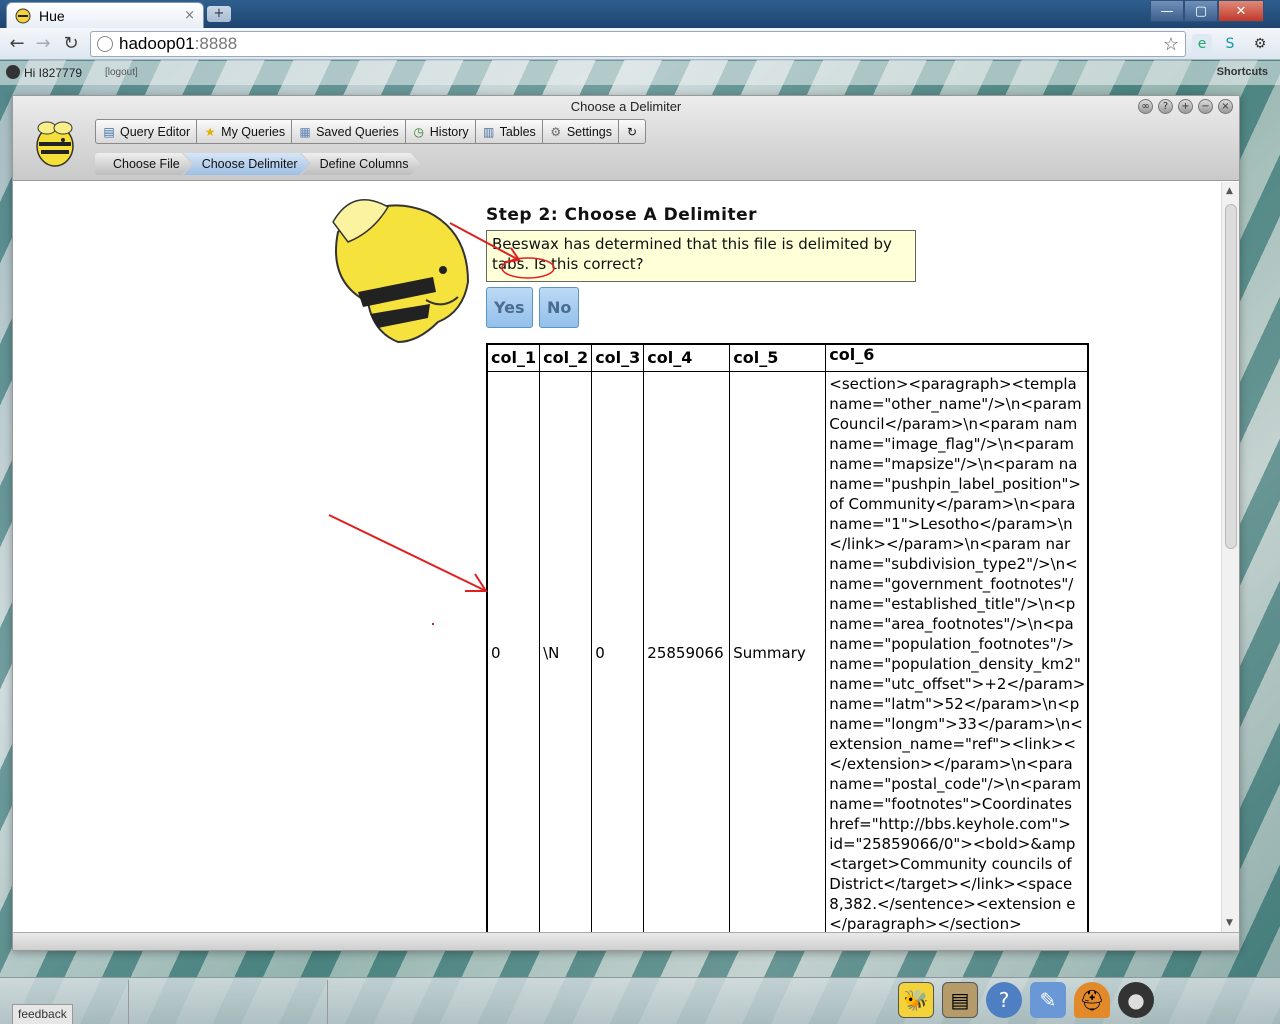 The width and height of the screenshot is (1280, 1024). I want to click on minimize-button: —, so click(1167, 11).